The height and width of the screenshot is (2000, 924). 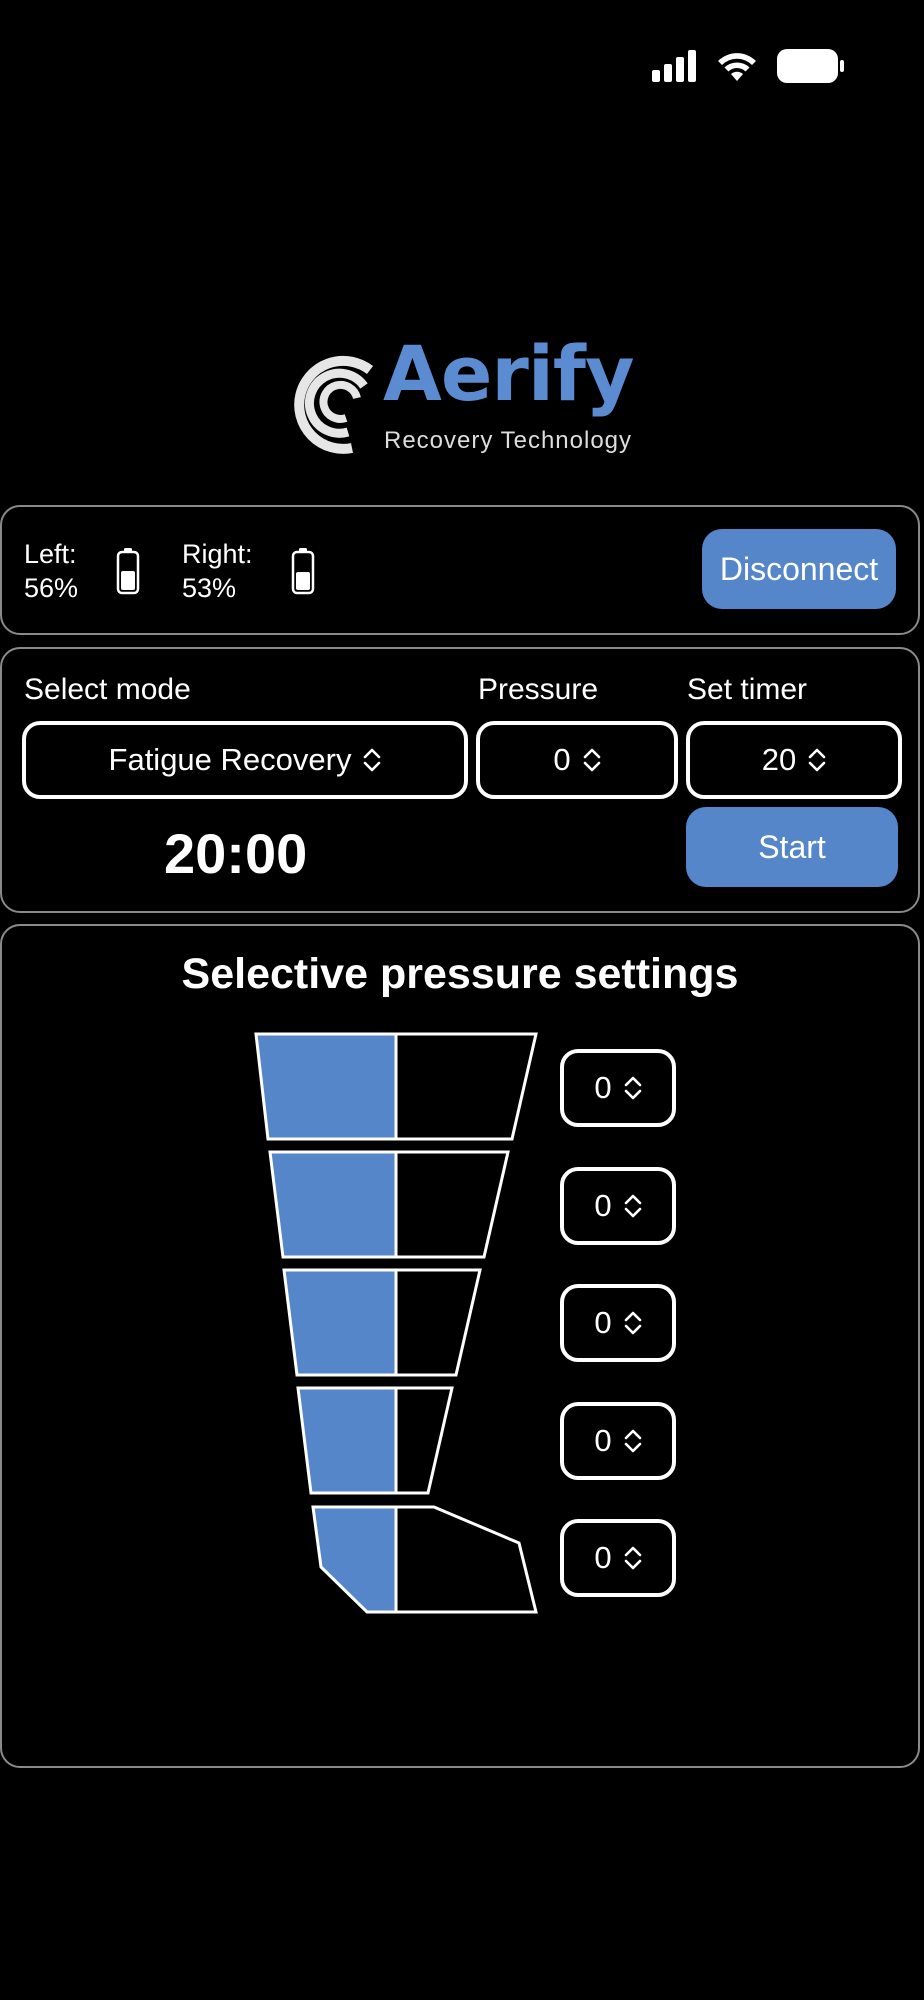 I want to click on zone-5-pressure-value: 0, so click(x=603, y=1557).